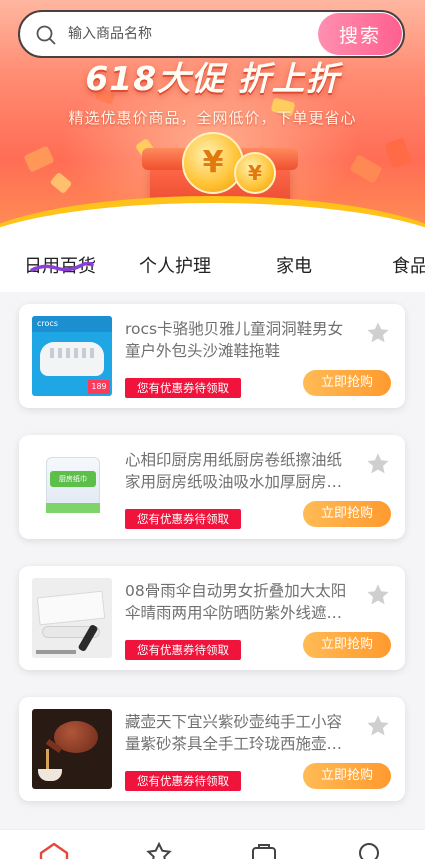 This screenshot has height=859, width=425. I want to click on thumb-price-tag: 189, so click(99, 387).